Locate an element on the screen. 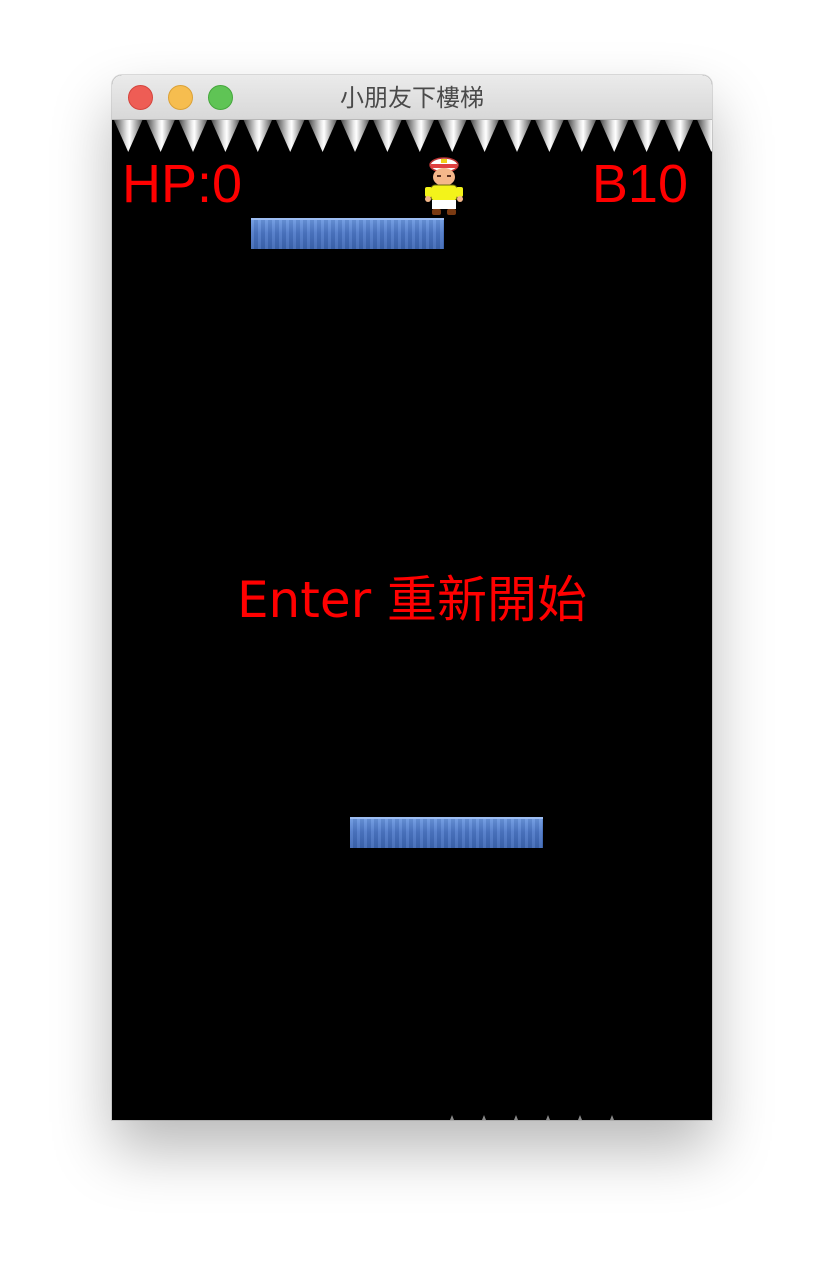  title-bar: 小朋友下樓梯 is located at coordinates (412, 97).